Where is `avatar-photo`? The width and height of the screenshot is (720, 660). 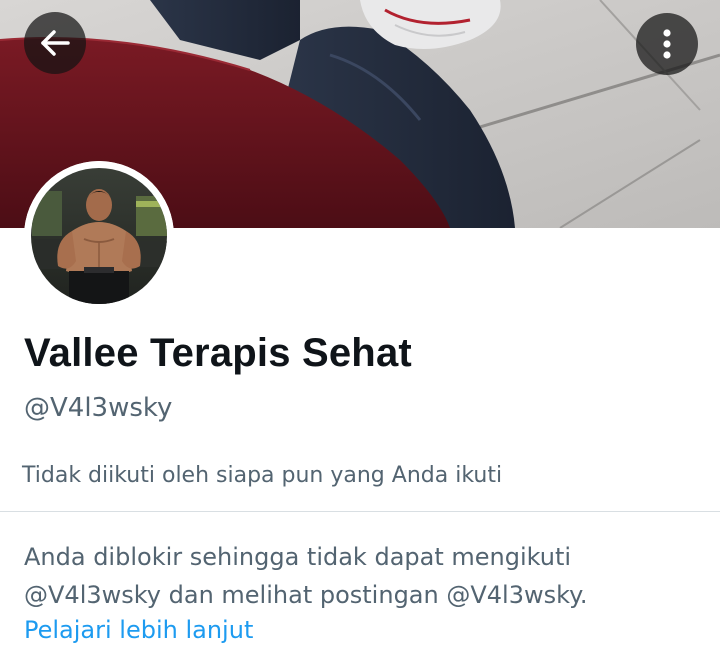
avatar-photo is located at coordinates (99, 236).